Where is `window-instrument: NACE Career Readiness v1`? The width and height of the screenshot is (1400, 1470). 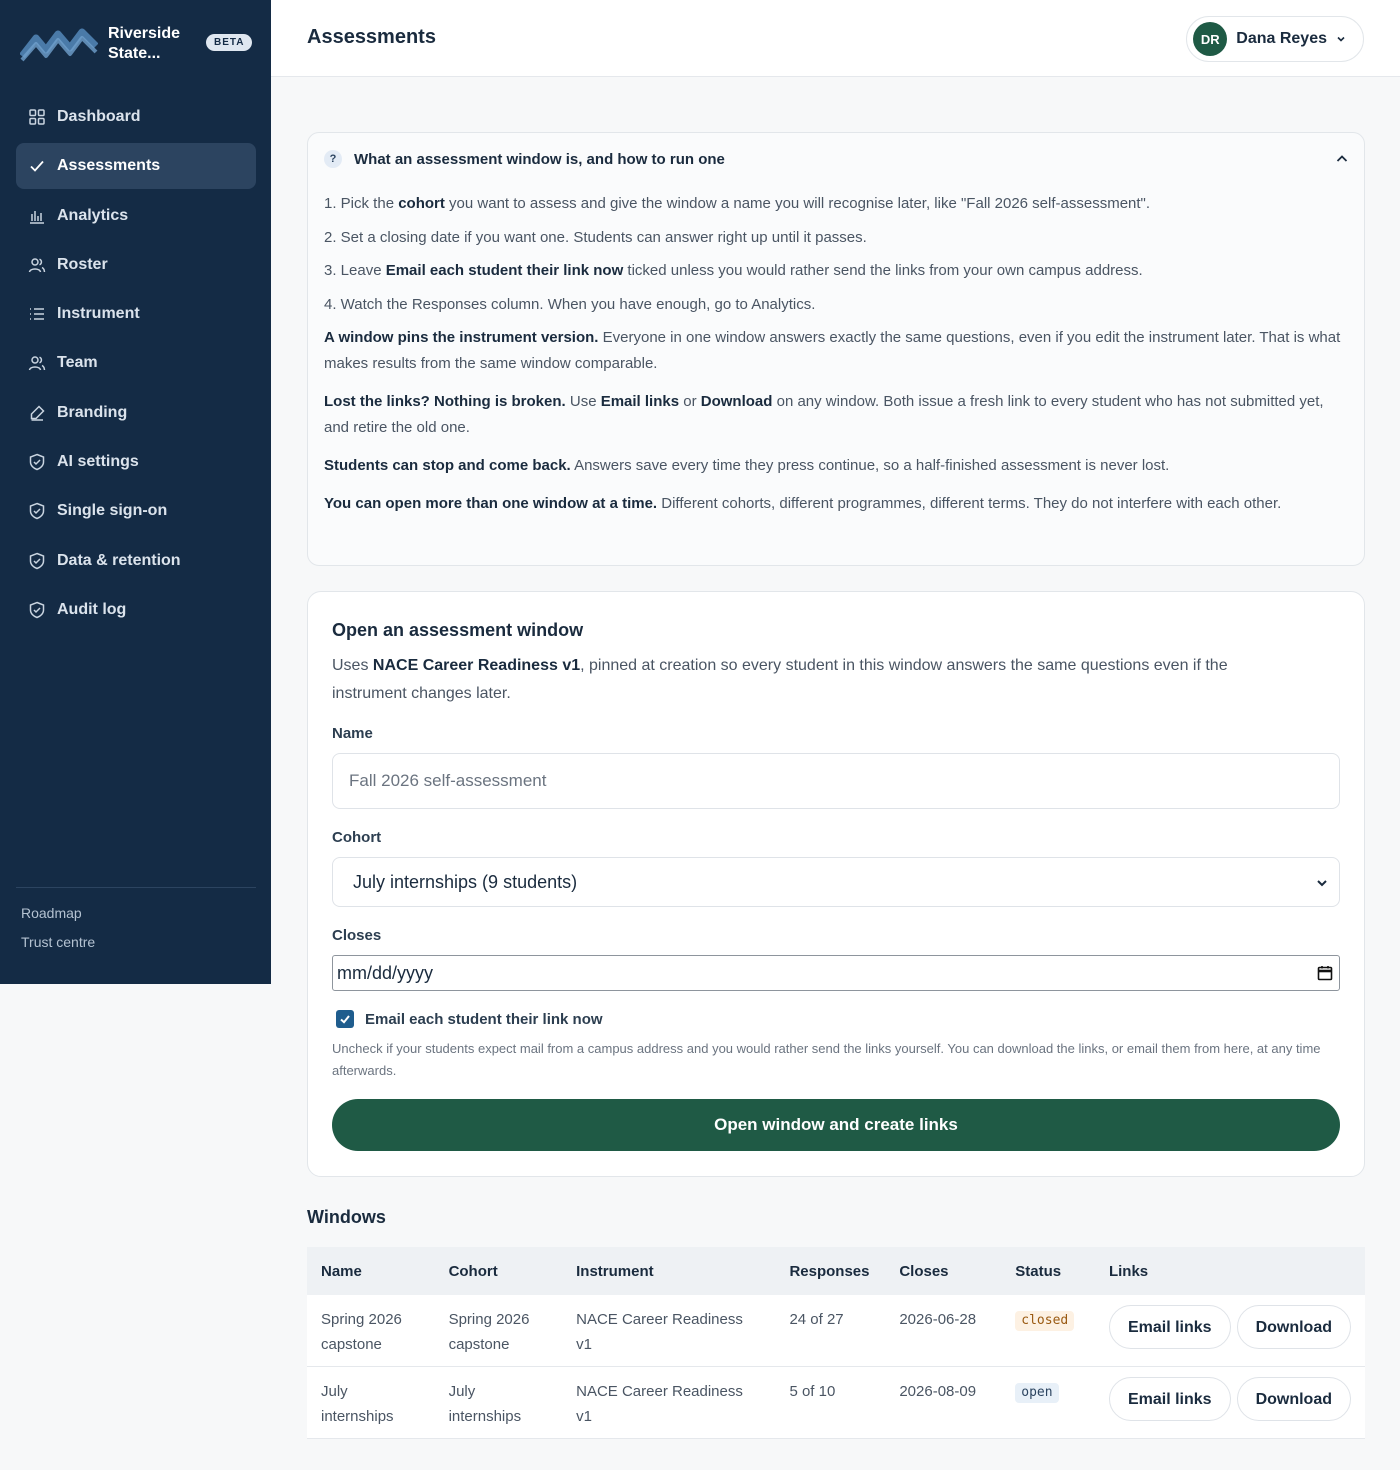
window-instrument: NACE Career Readiness v1 is located at coordinates (659, 1332).